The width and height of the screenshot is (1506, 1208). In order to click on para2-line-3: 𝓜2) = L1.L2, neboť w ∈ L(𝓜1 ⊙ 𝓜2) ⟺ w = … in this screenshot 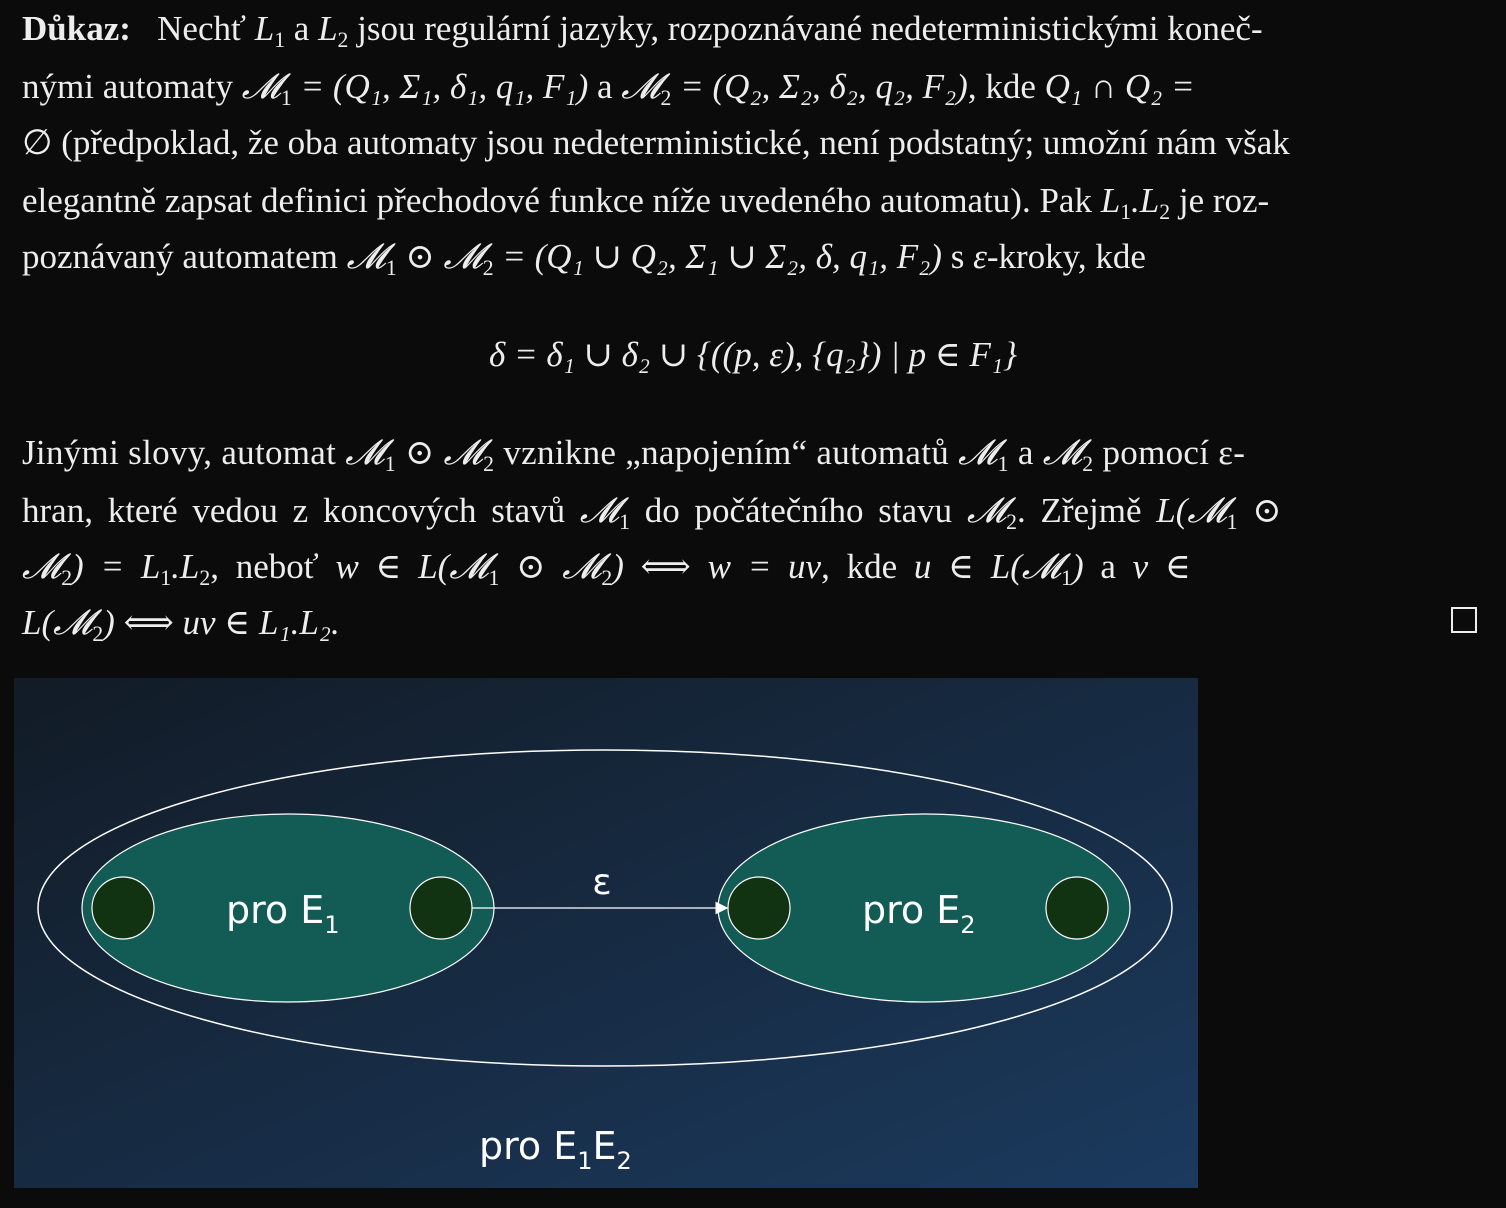, I will do `click(606, 568)`.